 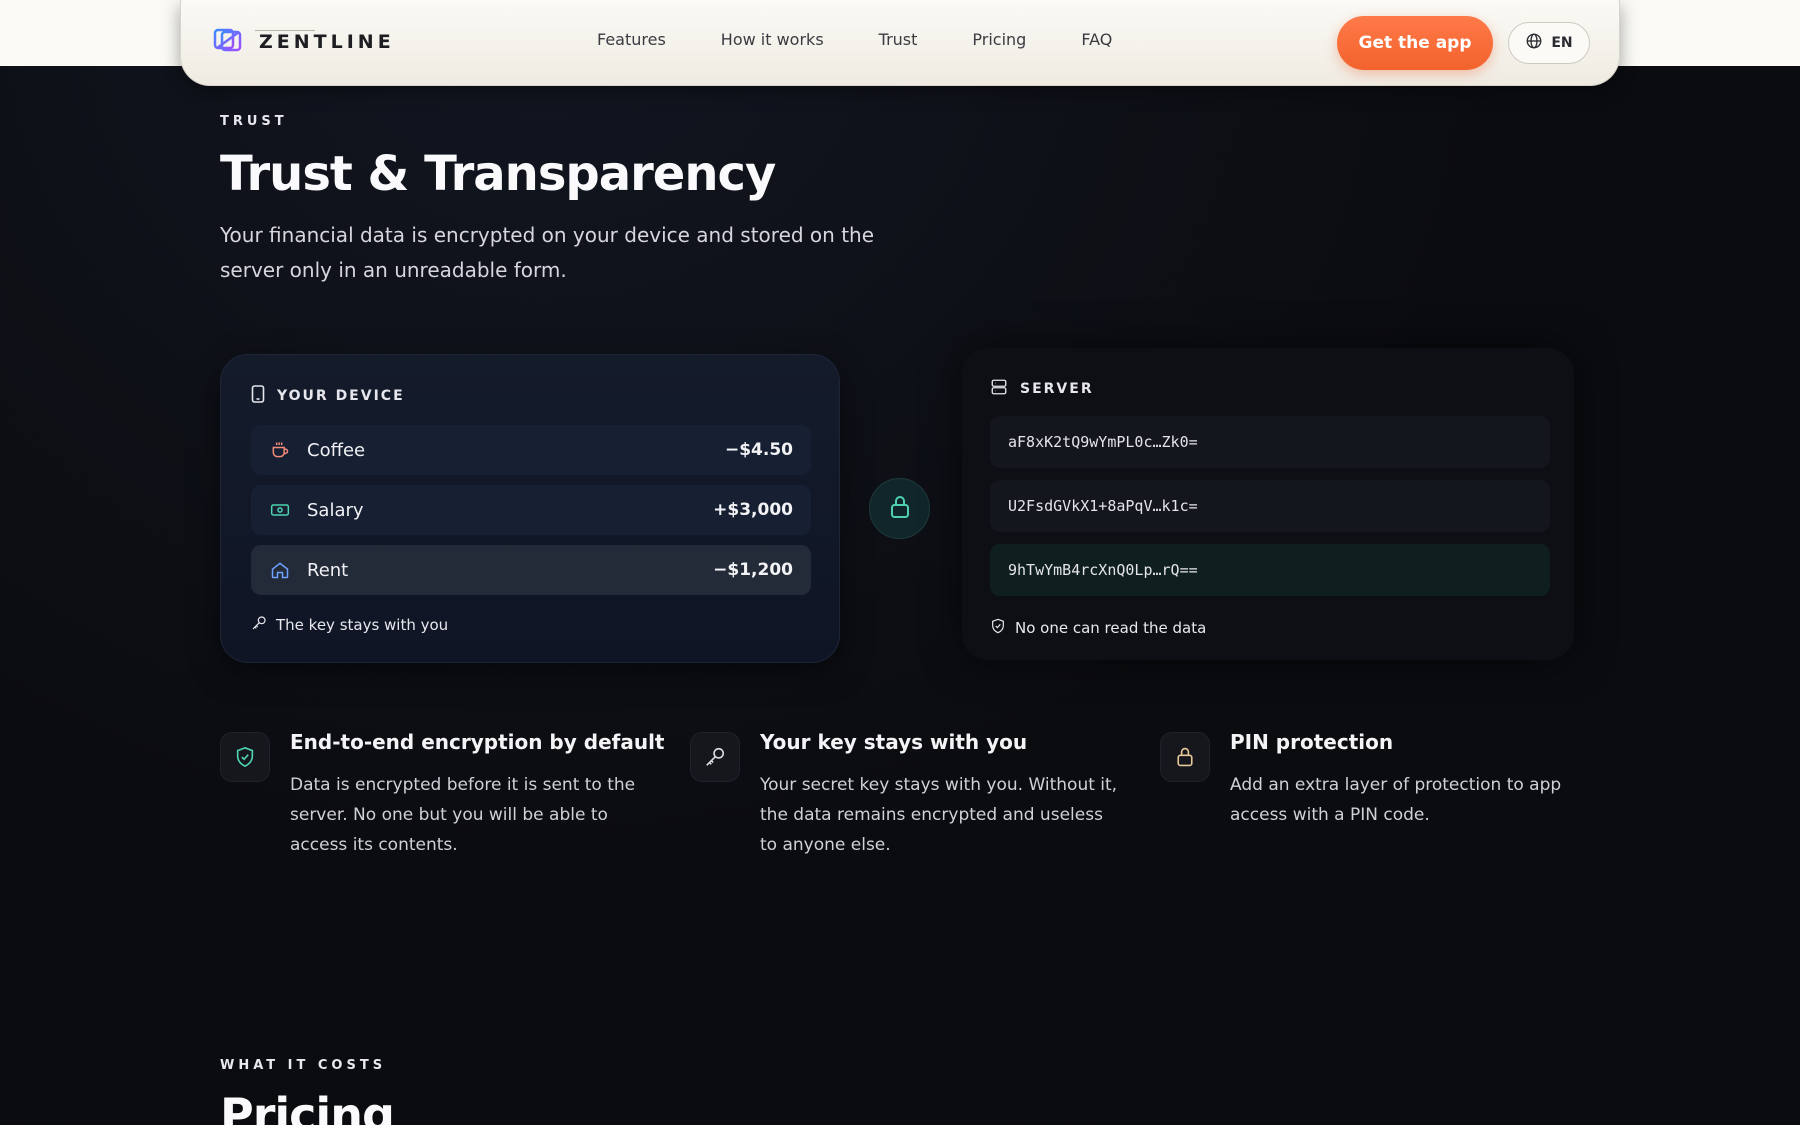 What do you see at coordinates (898, 39) in the screenshot?
I see `nav-link-trust: Trust` at bounding box center [898, 39].